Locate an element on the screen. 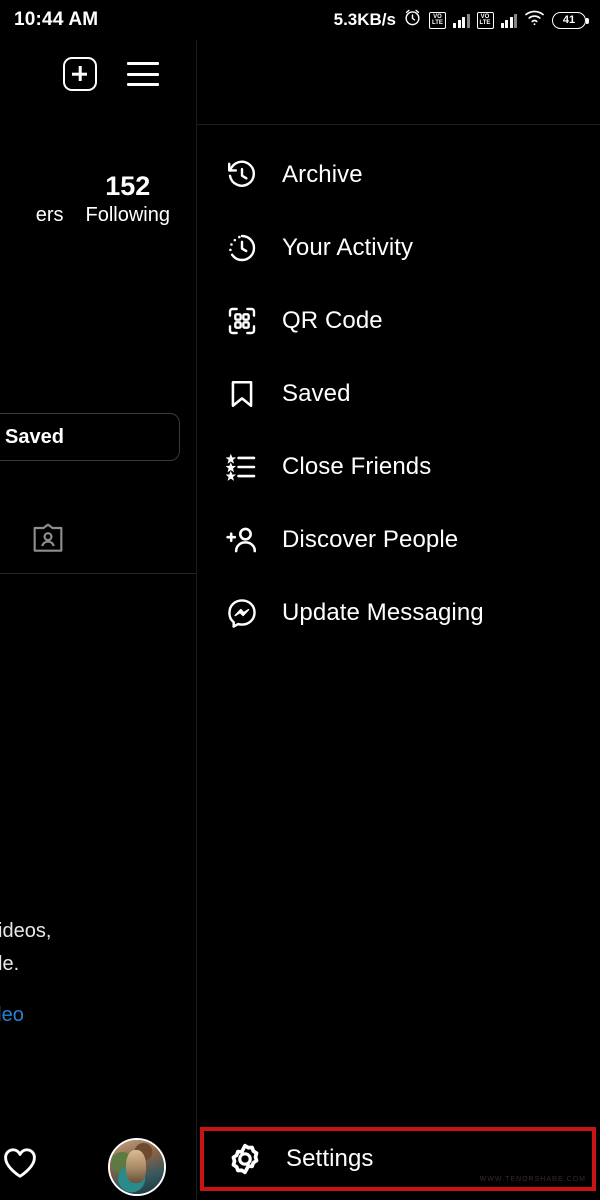 The width and height of the screenshot is (600, 1200). tagged-photos-icon is located at coordinates (48, 538).